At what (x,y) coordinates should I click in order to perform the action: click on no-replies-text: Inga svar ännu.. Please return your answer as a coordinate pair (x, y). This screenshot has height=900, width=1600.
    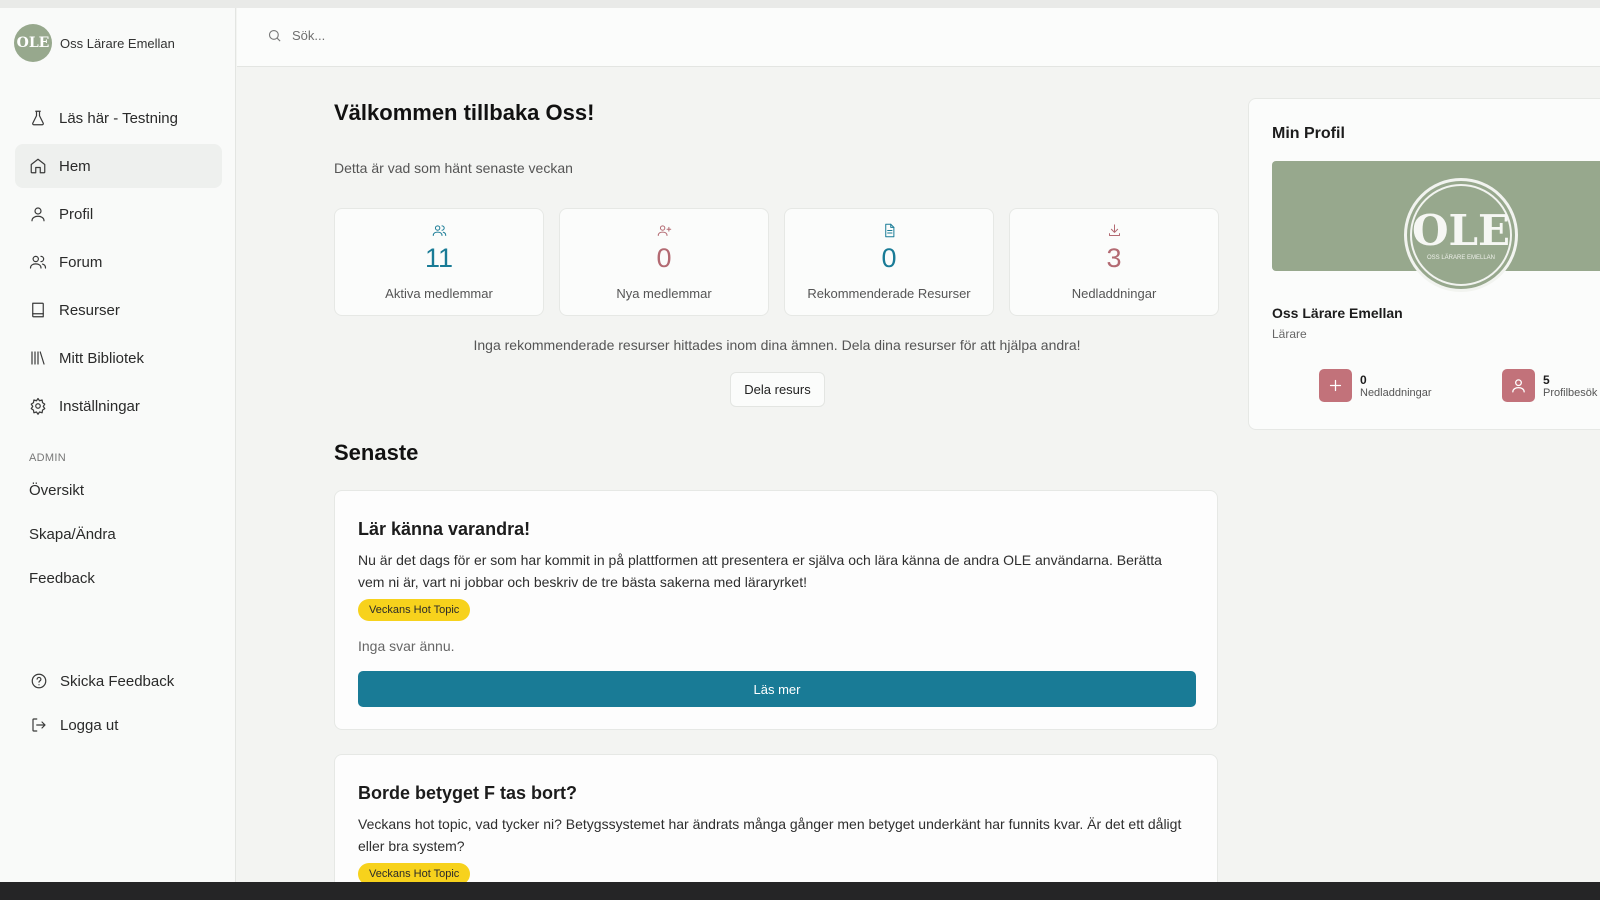
    Looking at the image, I should click on (406, 646).